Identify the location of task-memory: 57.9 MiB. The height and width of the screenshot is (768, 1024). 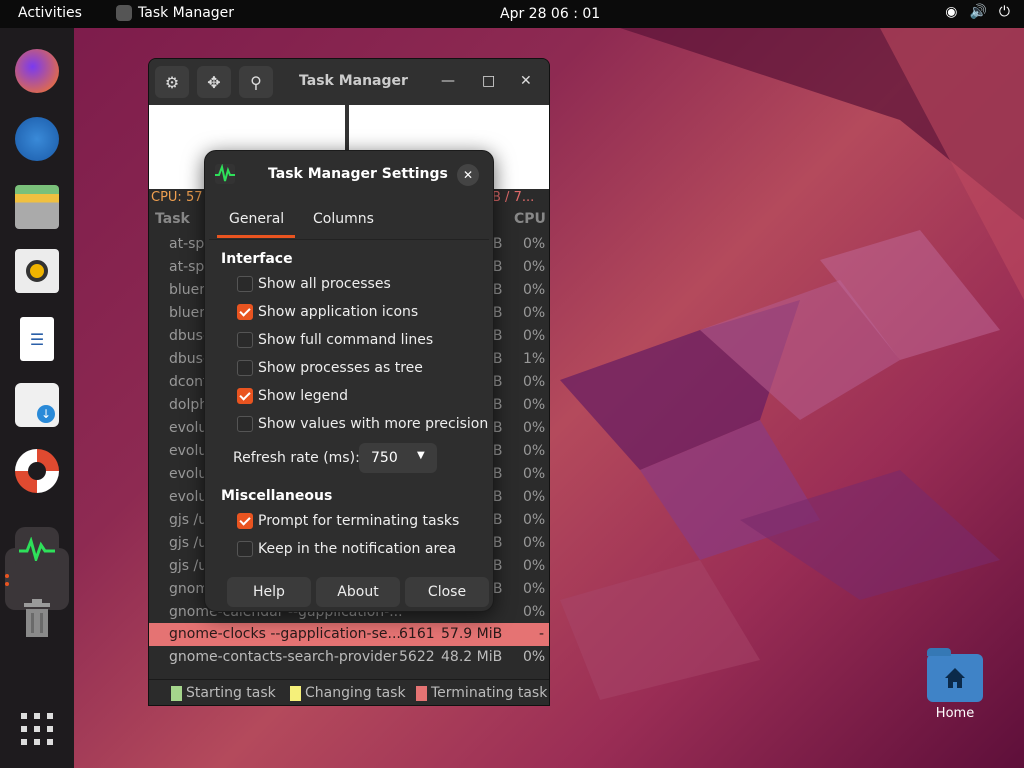
(472, 634).